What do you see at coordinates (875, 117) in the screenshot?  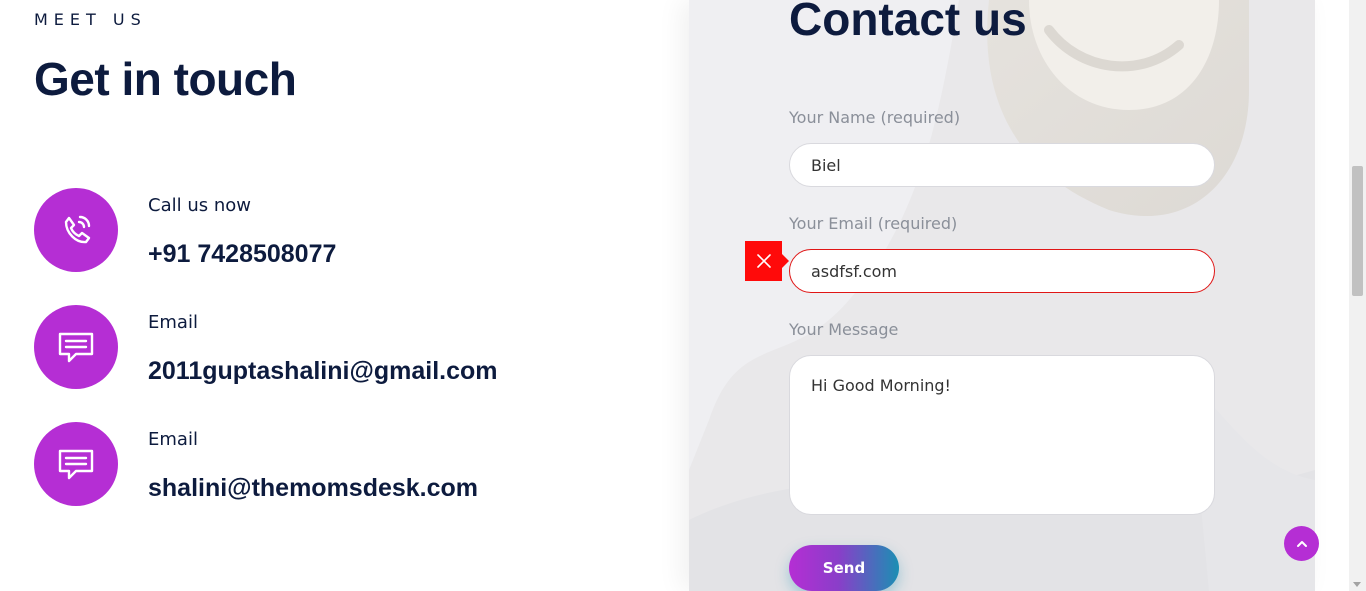 I see `name-label: Your Name (required)` at bounding box center [875, 117].